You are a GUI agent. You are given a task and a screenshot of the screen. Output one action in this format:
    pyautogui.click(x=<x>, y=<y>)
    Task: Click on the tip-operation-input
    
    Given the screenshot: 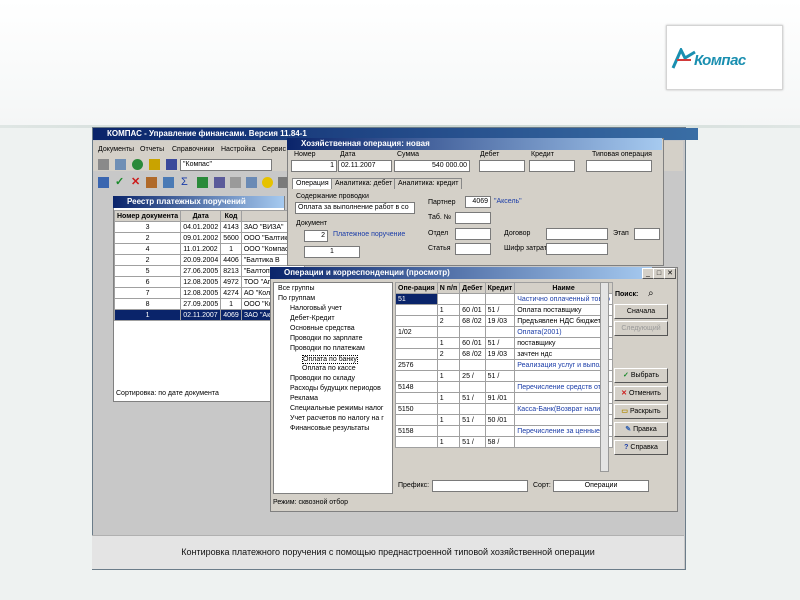 What is the action you would take?
    pyautogui.click(x=619, y=166)
    